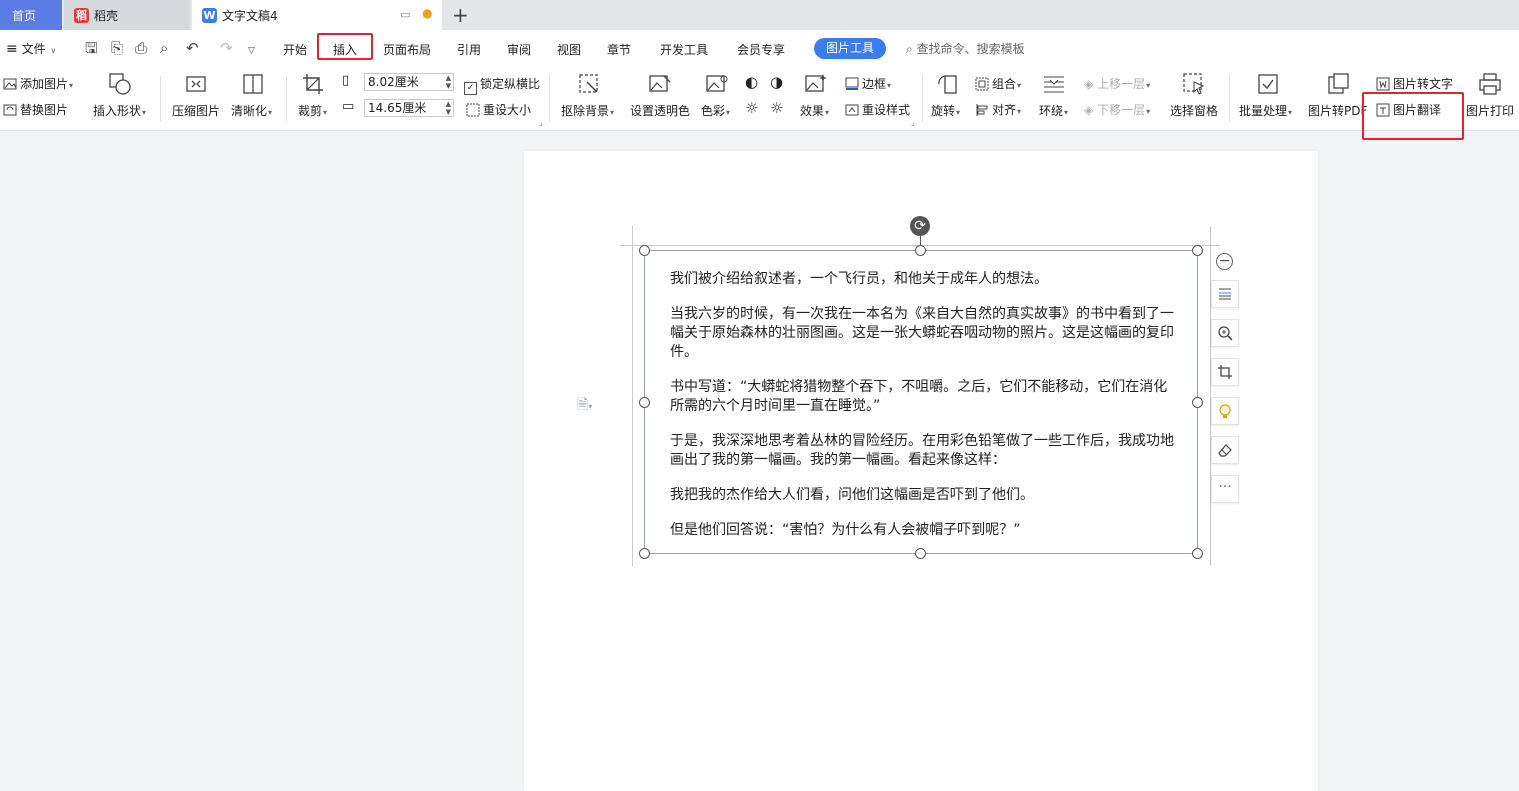  What do you see at coordinates (715, 110) in the screenshot?
I see `color-button: 色彩▾` at bounding box center [715, 110].